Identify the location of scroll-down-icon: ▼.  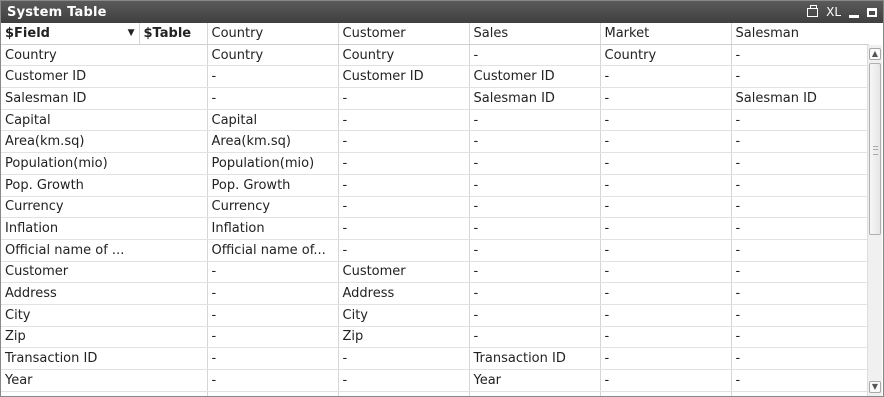
(875, 387).